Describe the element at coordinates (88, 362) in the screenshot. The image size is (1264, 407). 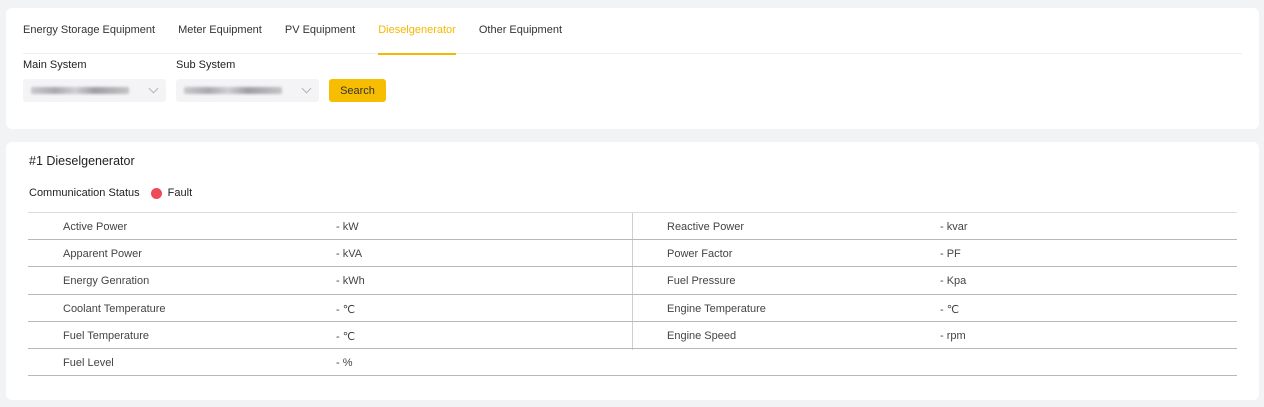
I see `metric-label: Fuel Level` at that location.